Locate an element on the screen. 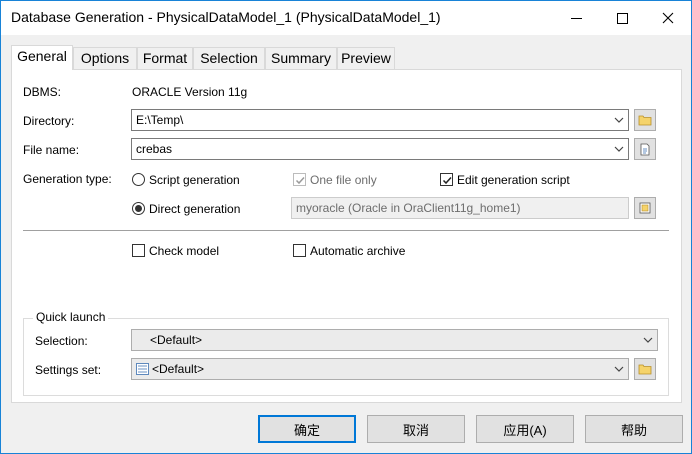 The image size is (692, 454). direct-generation-radio is located at coordinates (138, 208).